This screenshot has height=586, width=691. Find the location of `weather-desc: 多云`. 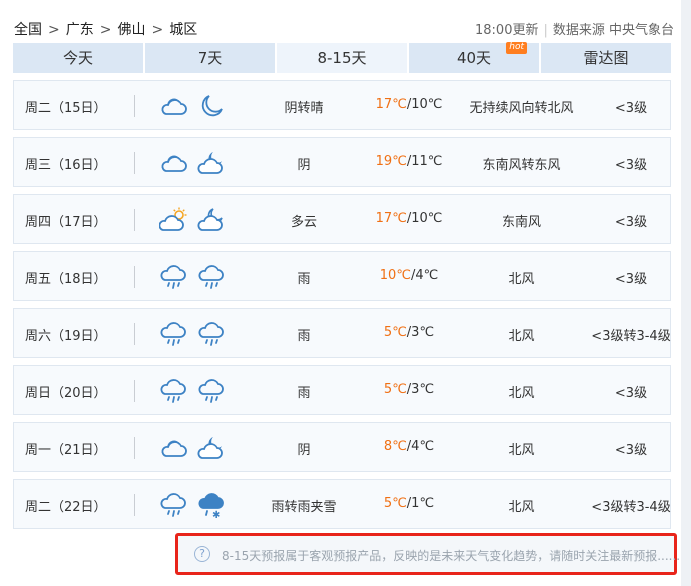

weather-desc: 多云 is located at coordinates (303, 222).